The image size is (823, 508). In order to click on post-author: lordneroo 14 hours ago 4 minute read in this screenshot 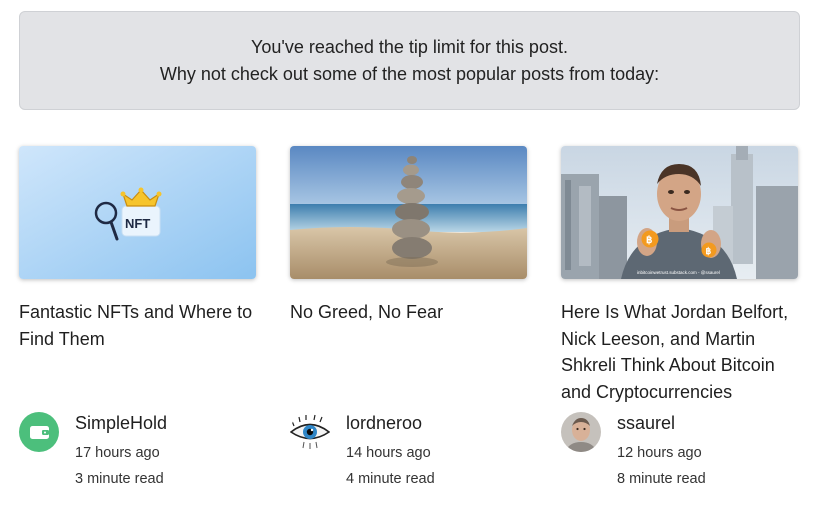, I will do `click(408, 450)`.